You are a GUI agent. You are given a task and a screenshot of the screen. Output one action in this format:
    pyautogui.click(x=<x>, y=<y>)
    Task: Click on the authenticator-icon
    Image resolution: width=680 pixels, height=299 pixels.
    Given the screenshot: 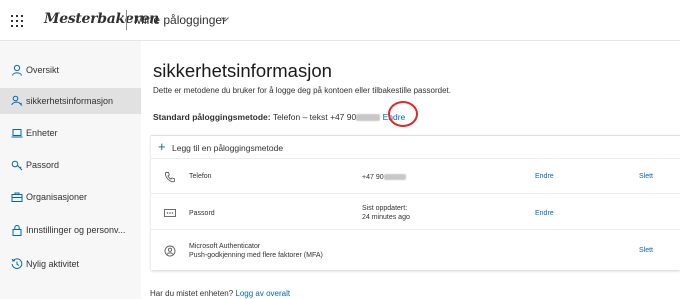 What is the action you would take?
    pyautogui.click(x=170, y=251)
    